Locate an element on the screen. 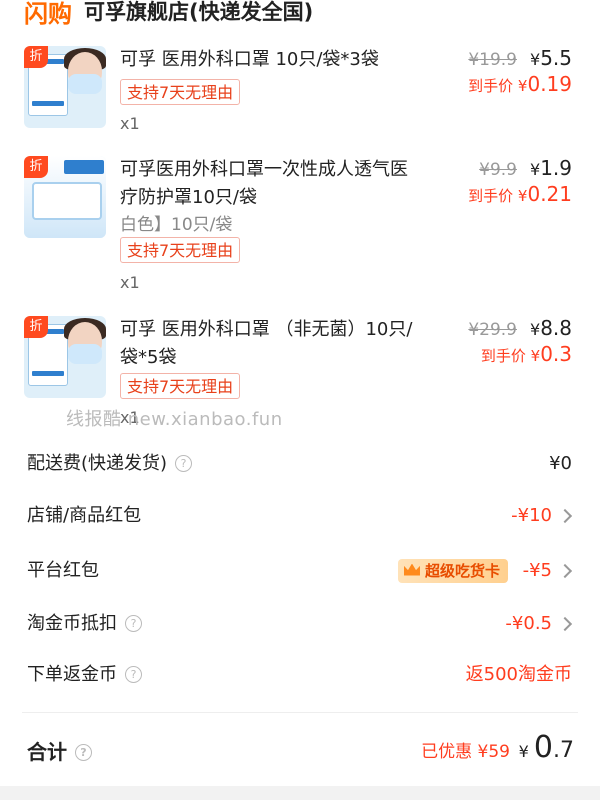 The height and width of the screenshot is (800, 600). super-foodie-card-badge: 超级吃货卡 is located at coordinates (452, 571).